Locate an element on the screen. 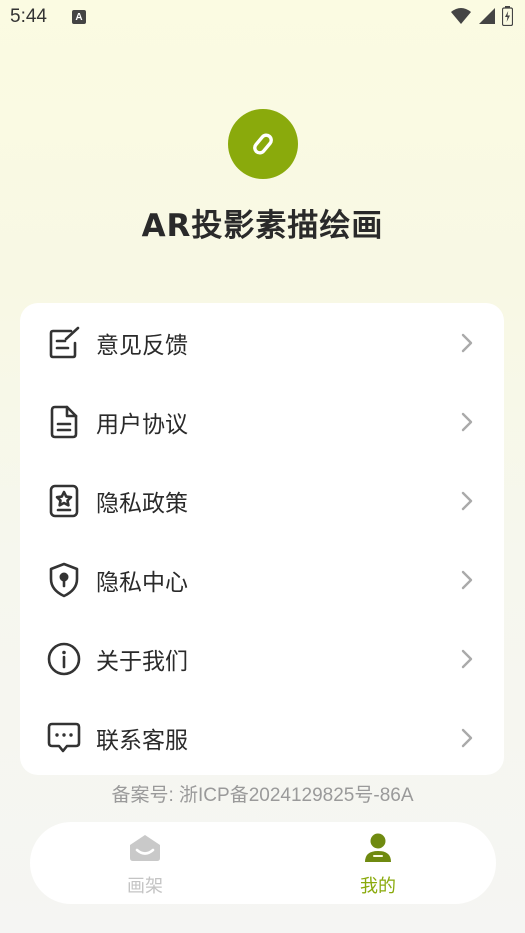 The image size is (525, 933). easel-icon is located at coordinates (145, 848).